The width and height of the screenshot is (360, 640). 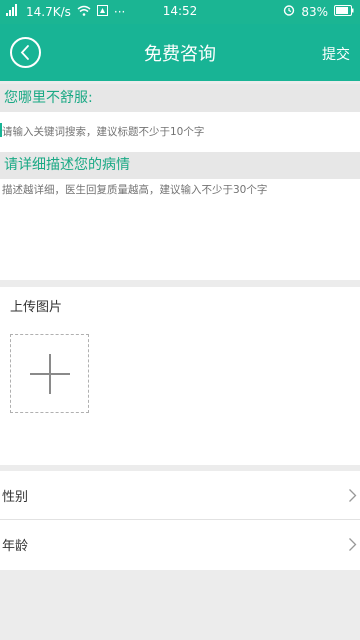 I want to click on detail-placeholder: 描述越详细，医生回复质量越高，建议输入不少于30个字, so click(x=135, y=190).